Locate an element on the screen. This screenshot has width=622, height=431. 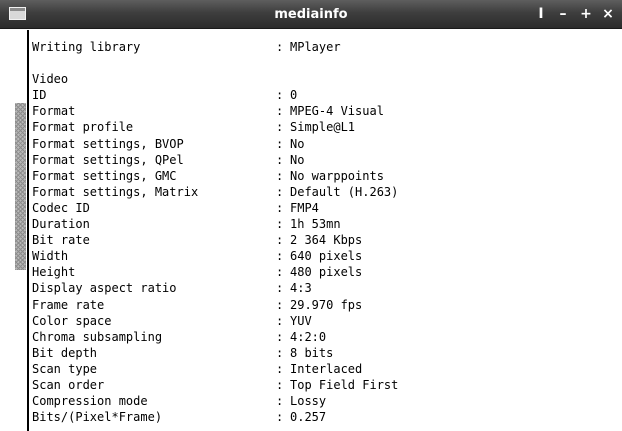
scrollbar is located at coordinates (20, 230).